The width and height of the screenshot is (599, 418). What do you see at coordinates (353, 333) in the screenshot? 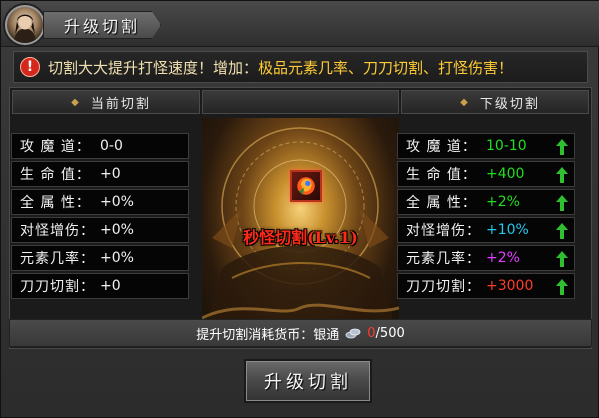
I see `silver-coin-icon` at bounding box center [353, 333].